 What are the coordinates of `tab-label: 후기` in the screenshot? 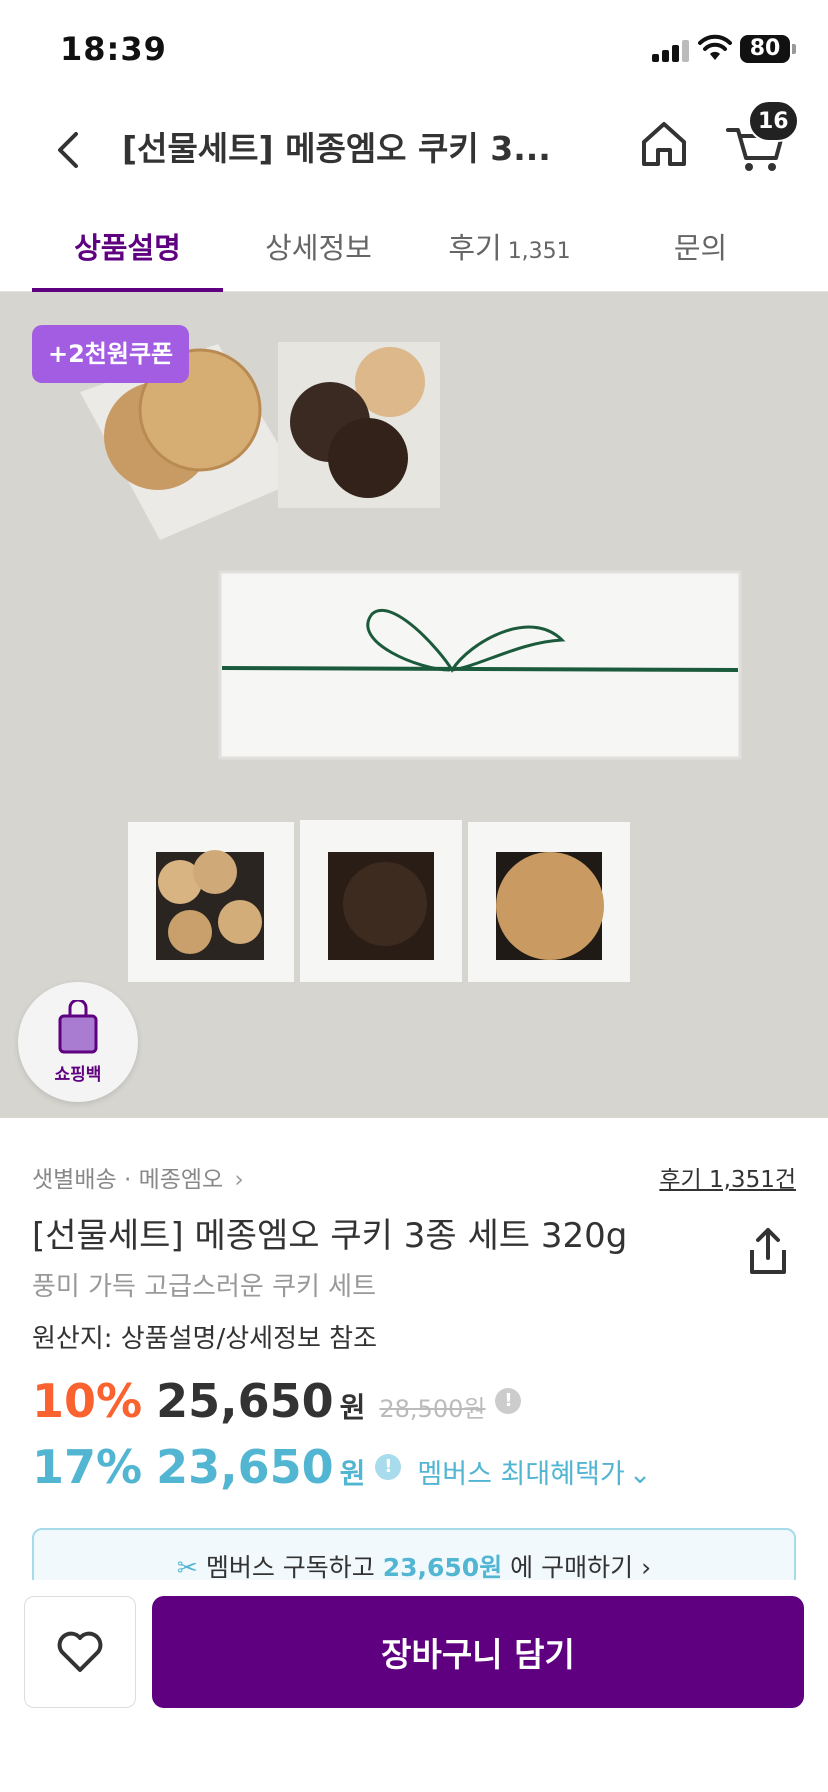 It's located at (475, 248).